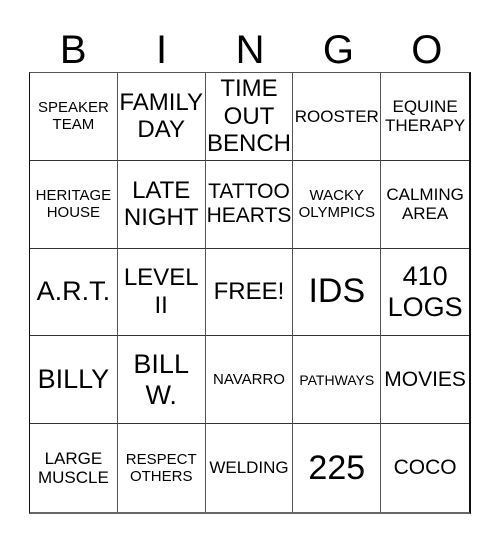 This screenshot has width=500, height=544. I want to click on header-letter-b: B, so click(73, 50).